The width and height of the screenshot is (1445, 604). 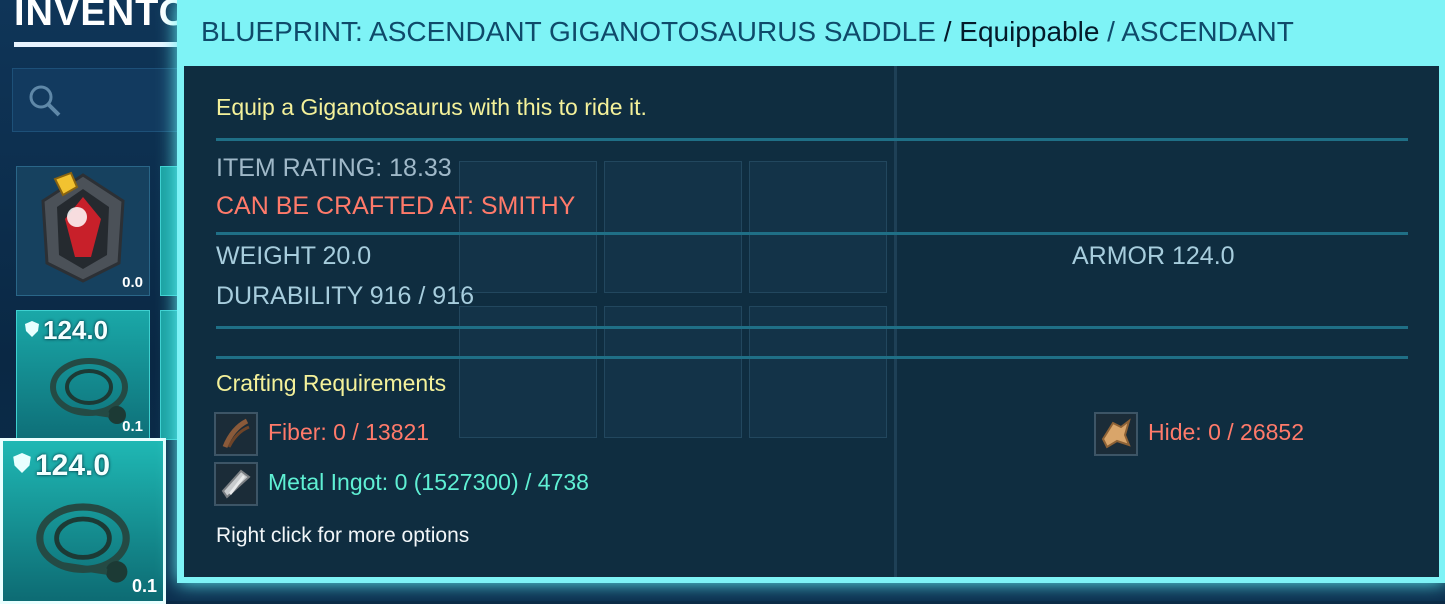 I want to click on slot-weight: 0.0, so click(x=132, y=282).